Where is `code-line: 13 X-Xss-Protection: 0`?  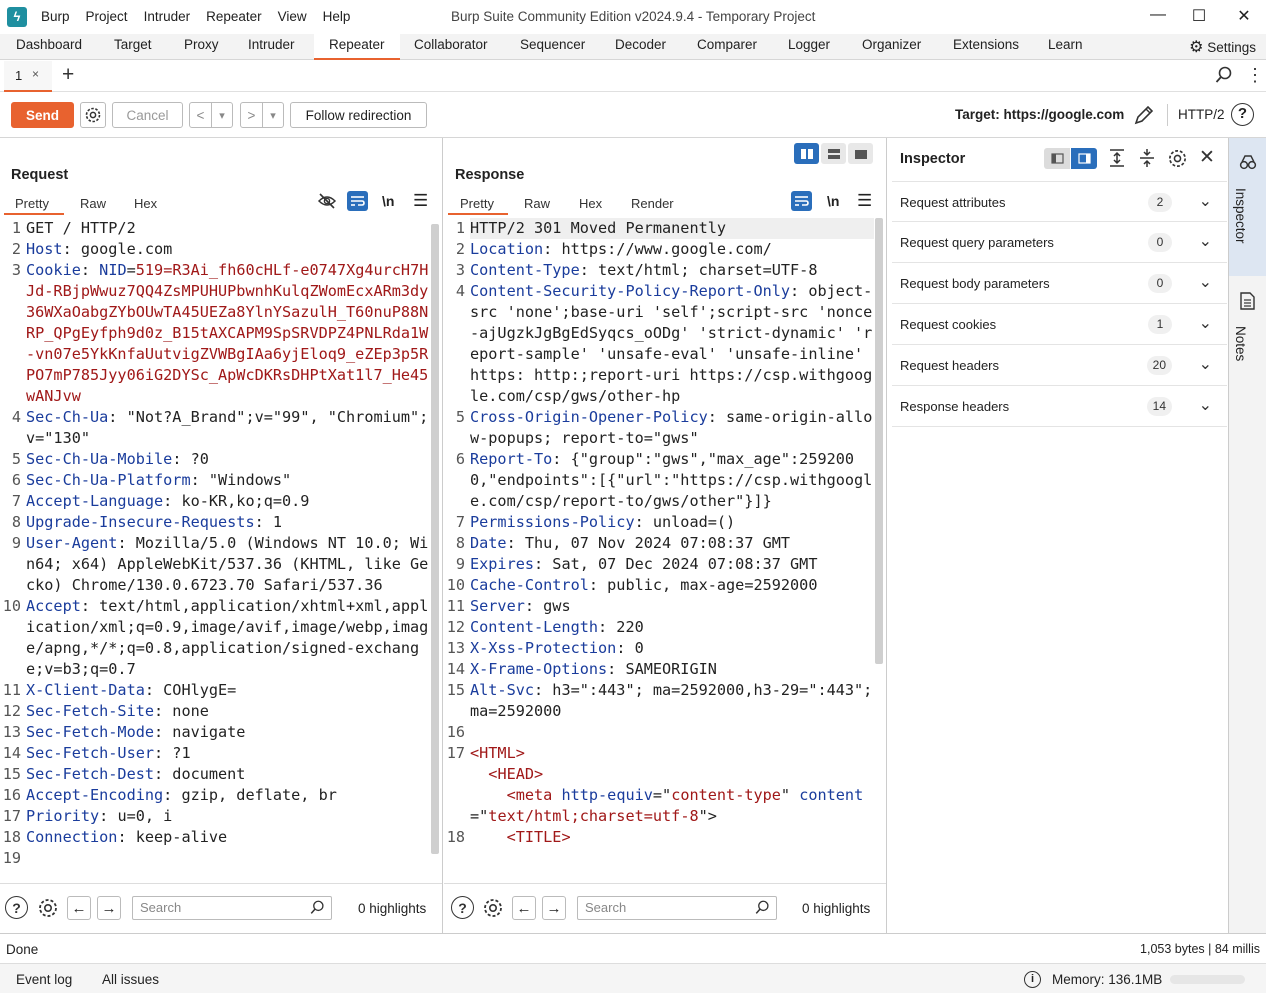
code-line: 13 X-Xss-Protection: 0 is located at coordinates (659, 648).